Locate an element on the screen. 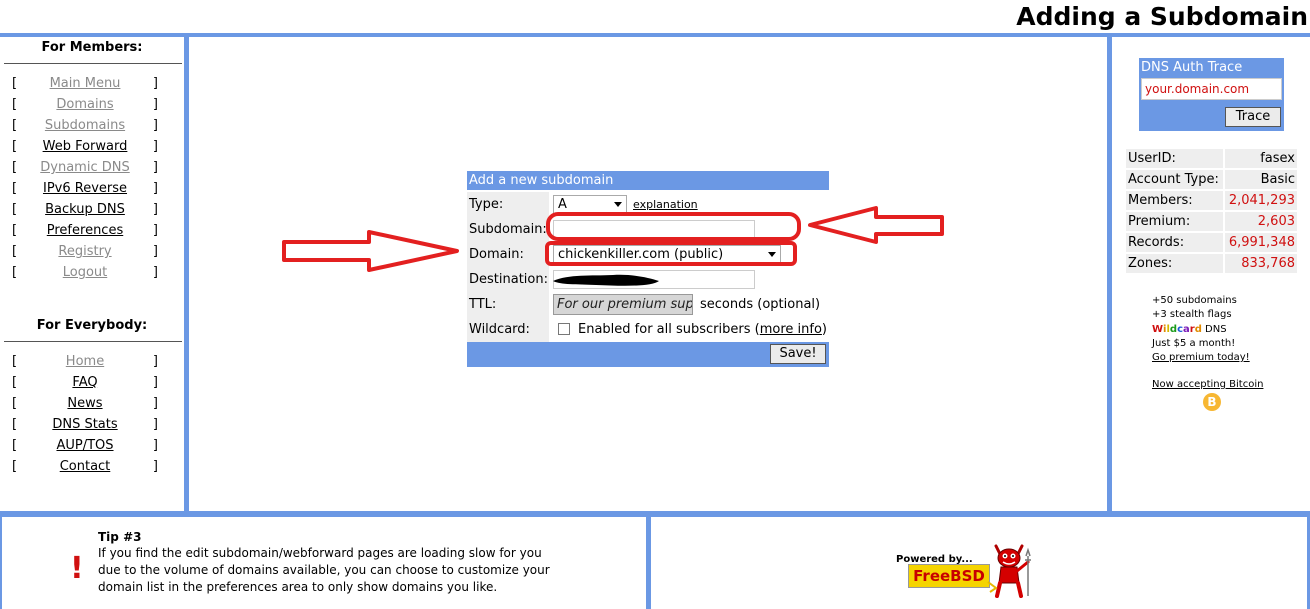  wildcard-description: Enabled for all subscribers (more info) is located at coordinates (702, 329).